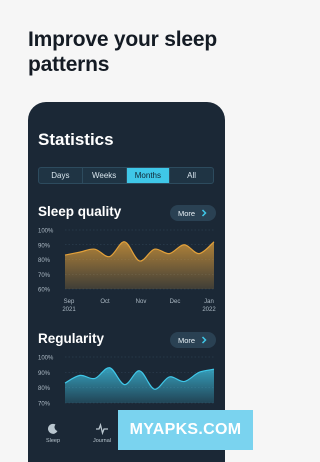  I want to click on sleep-quality-title: Sleep quality, so click(80, 211).